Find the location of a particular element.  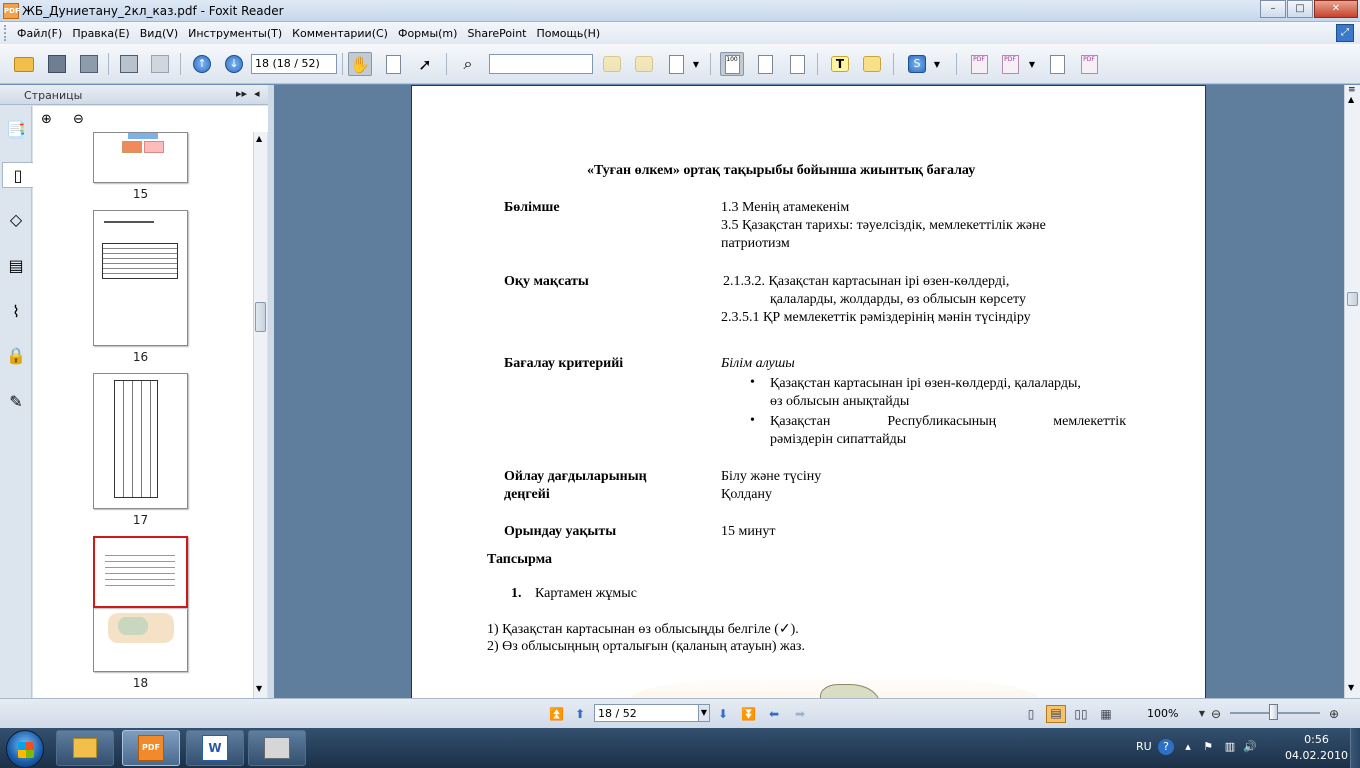

start-button is located at coordinates (25, 749).